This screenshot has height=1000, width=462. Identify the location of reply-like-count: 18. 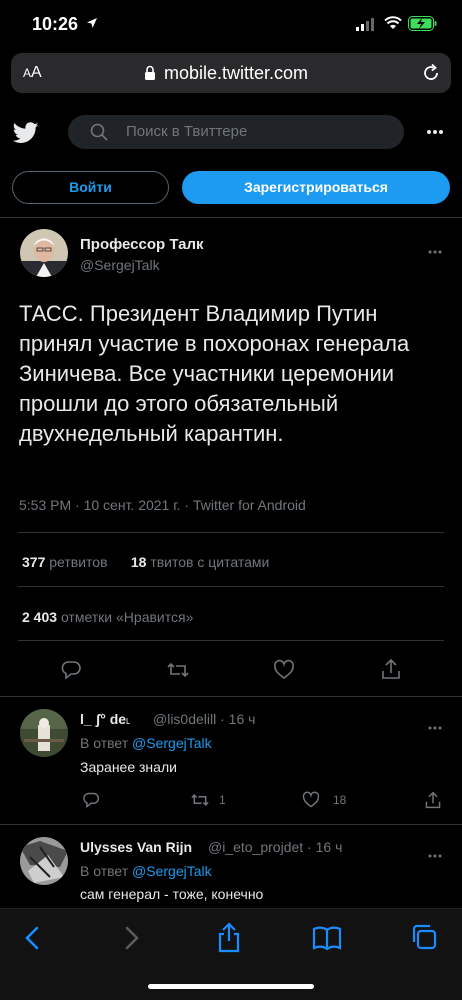
(340, 800).